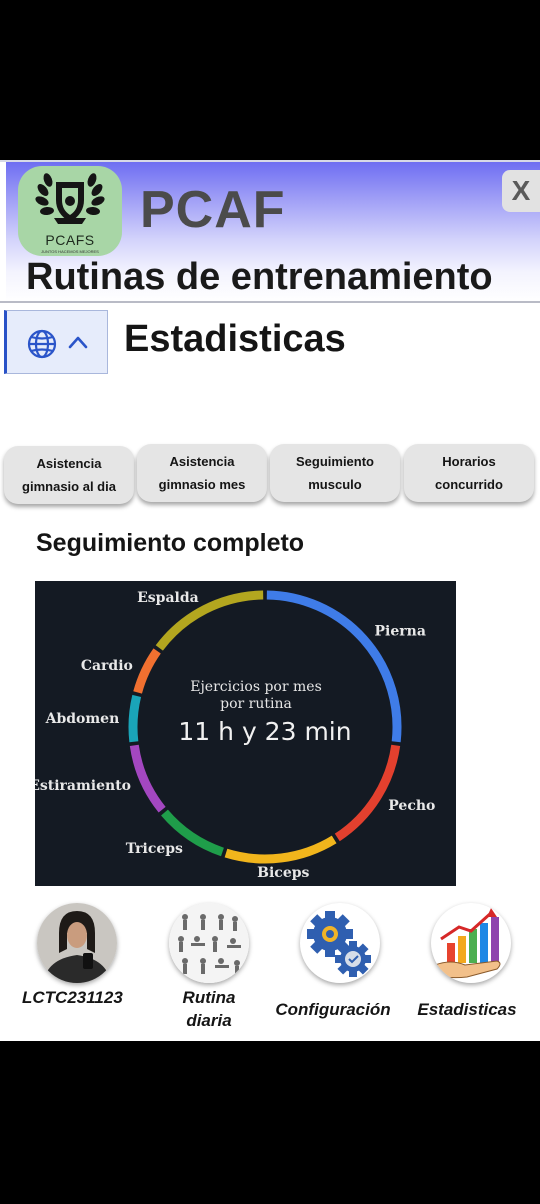 This screenshot has width=540, height=1204. What do you see at coordinates (334, 461) in the screenshot?
I see `tab-label: Seguimiento` at bounding box center [334, 461].